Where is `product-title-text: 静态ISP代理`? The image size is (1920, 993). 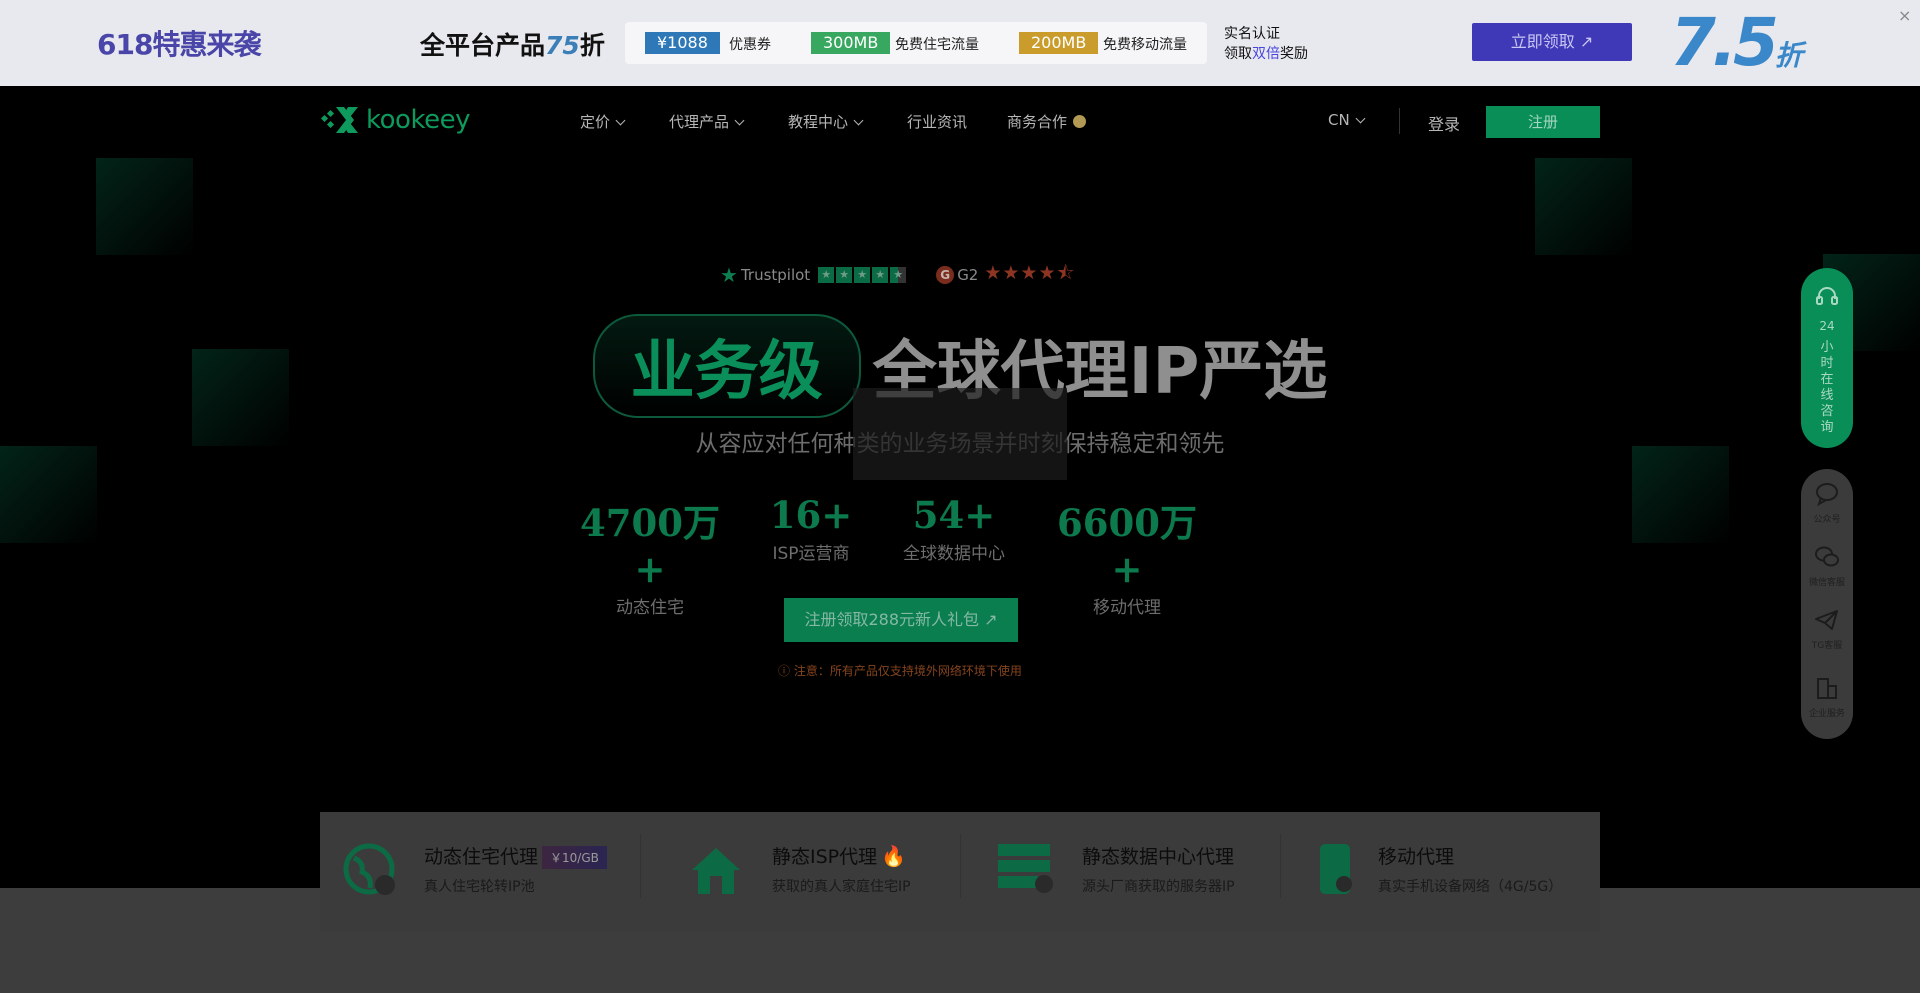
product-title-text: 静态ISP代理 is located at coordinates (825, 857).